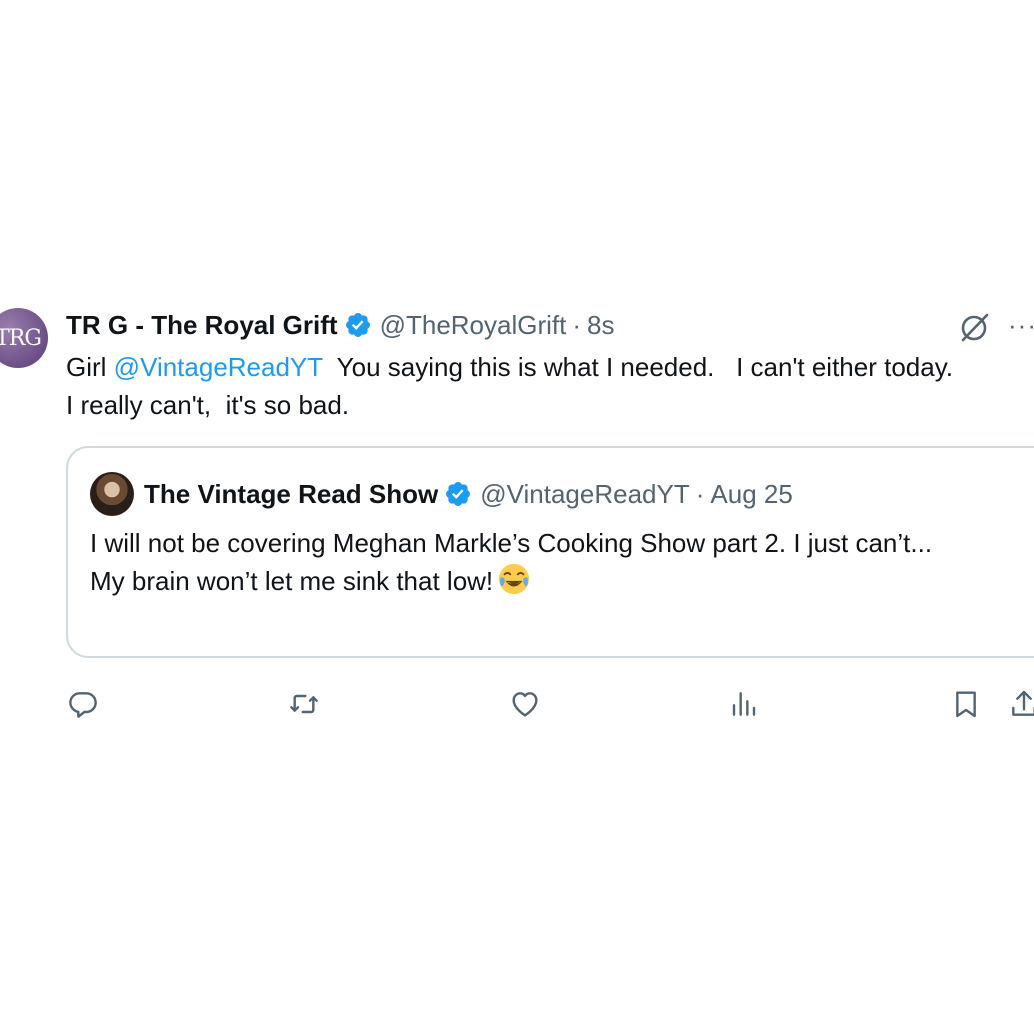 This screenshot has height=1034, width=1034. I want to click on like-icon, so click(525, 704).